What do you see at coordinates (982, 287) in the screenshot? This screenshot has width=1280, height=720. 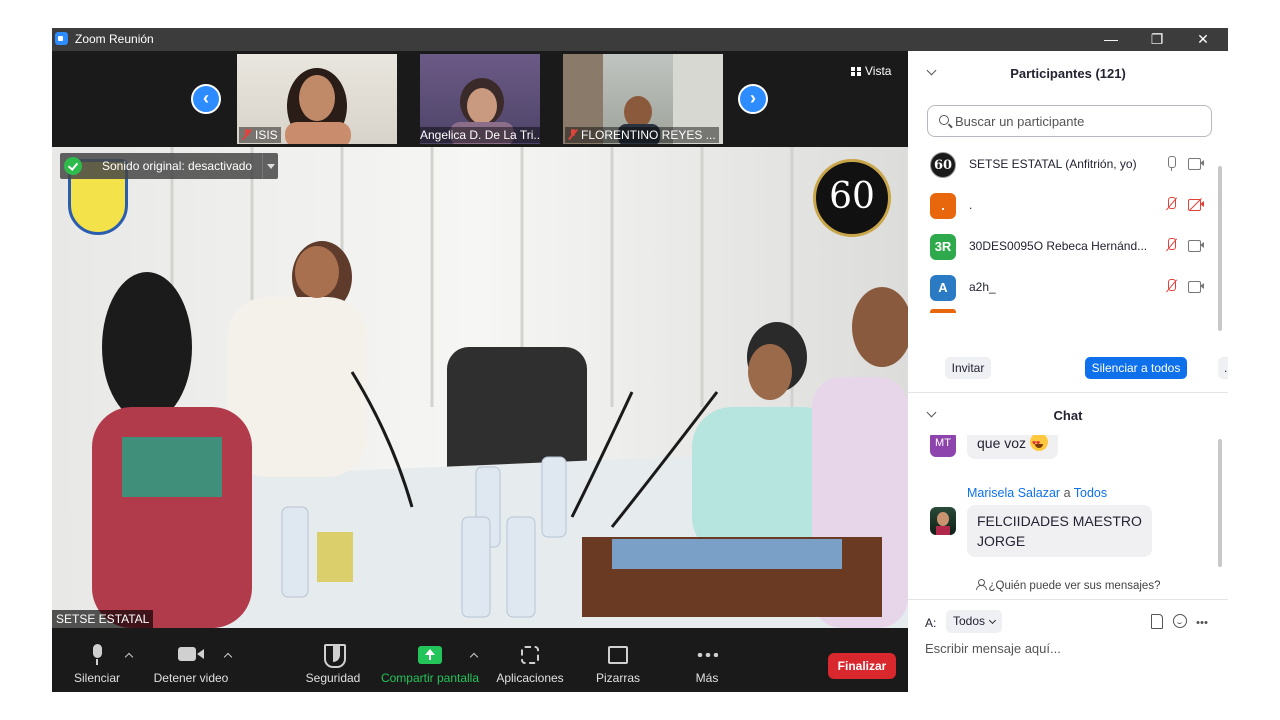 I see `participant-name: a2h_` at bounding box center [982, 287].